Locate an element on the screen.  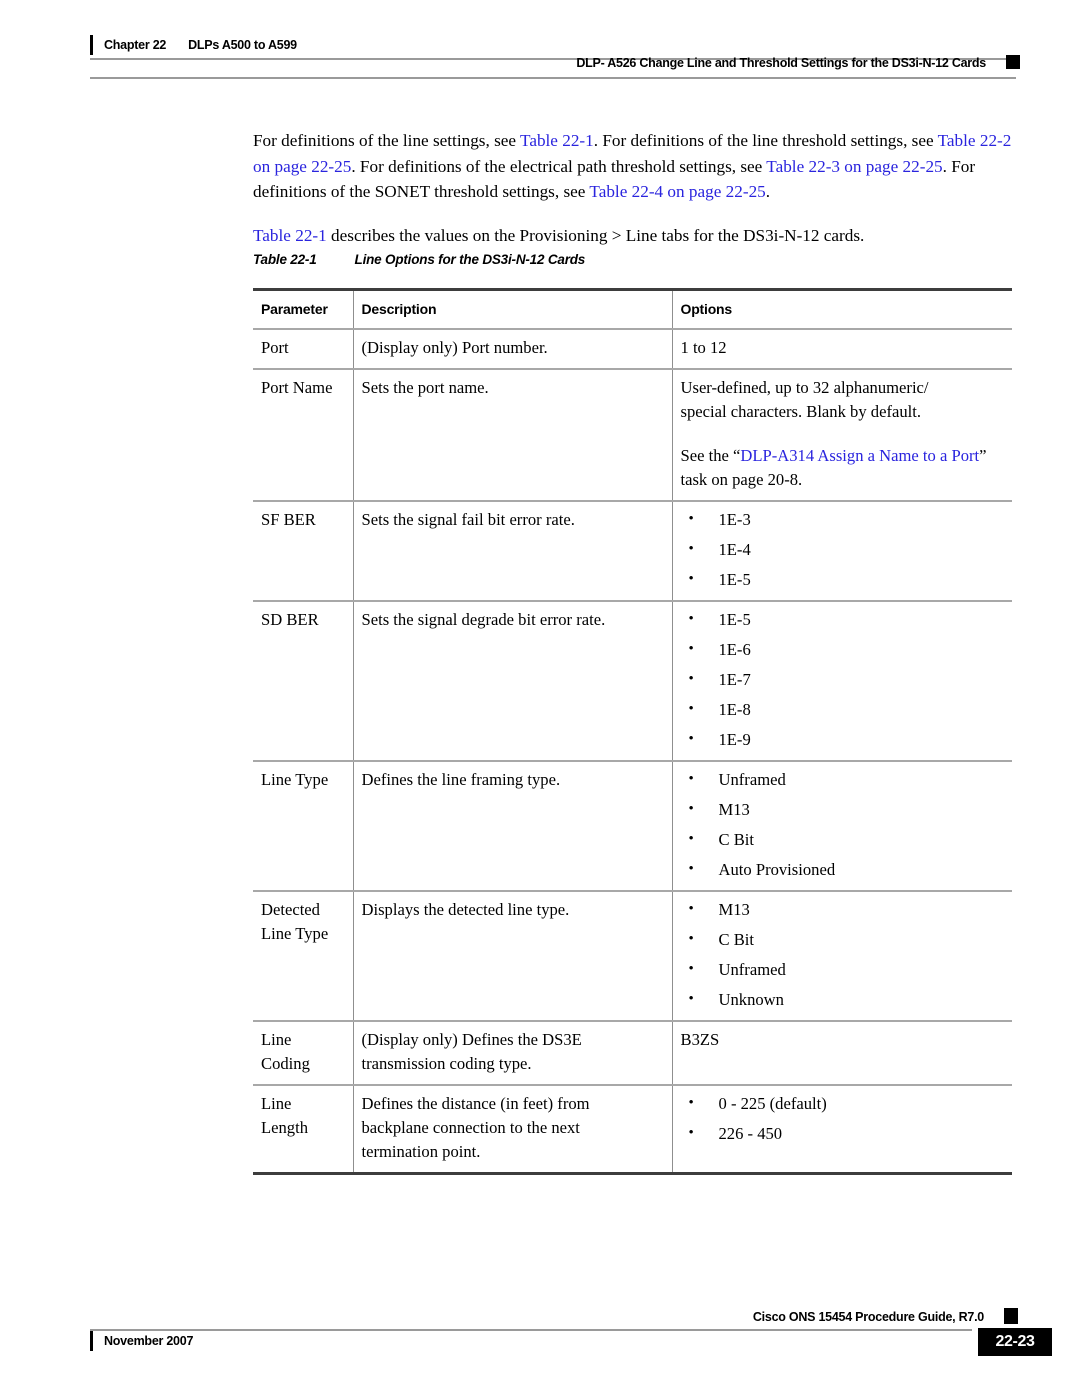
option-text: 1 to 12 is located at coordinates (703, 347).